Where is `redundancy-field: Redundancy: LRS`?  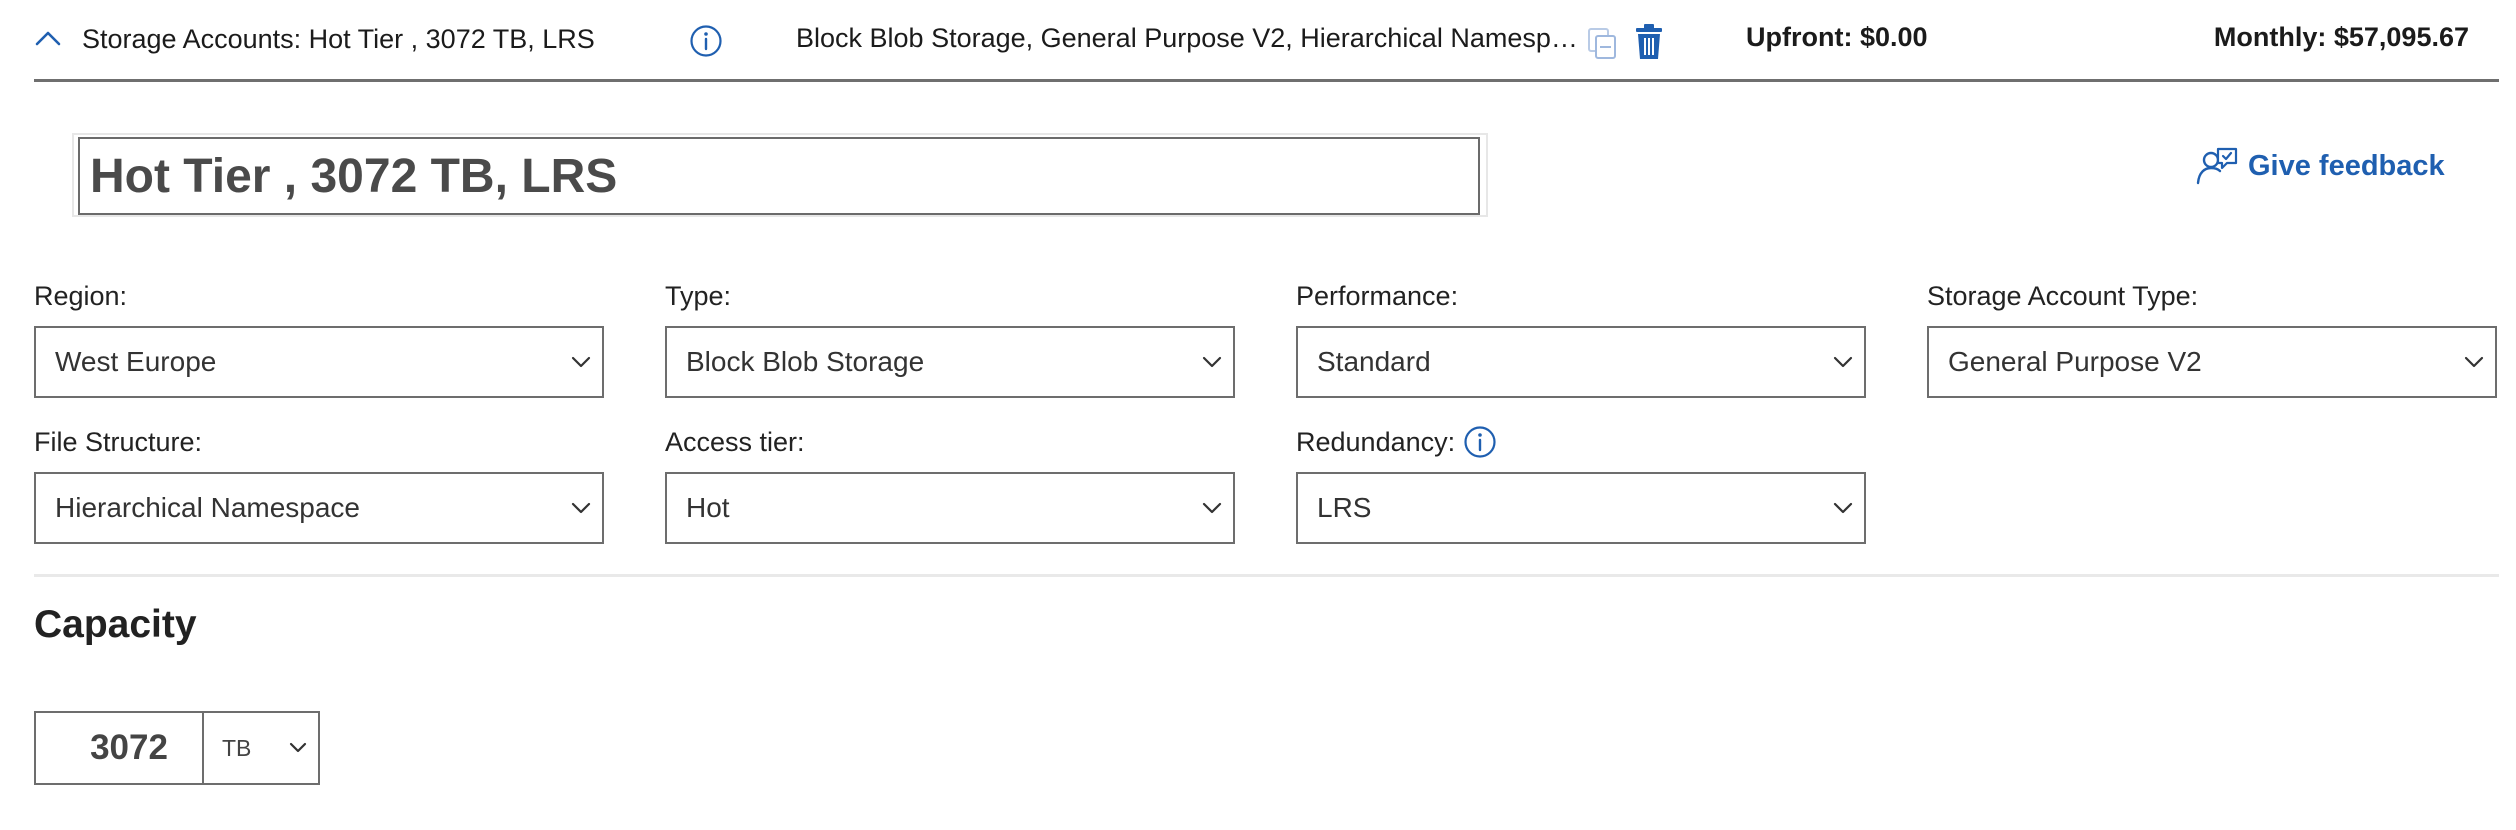 redundancy-field: Redundancy: LRS is located at coordinates (1581, 483).